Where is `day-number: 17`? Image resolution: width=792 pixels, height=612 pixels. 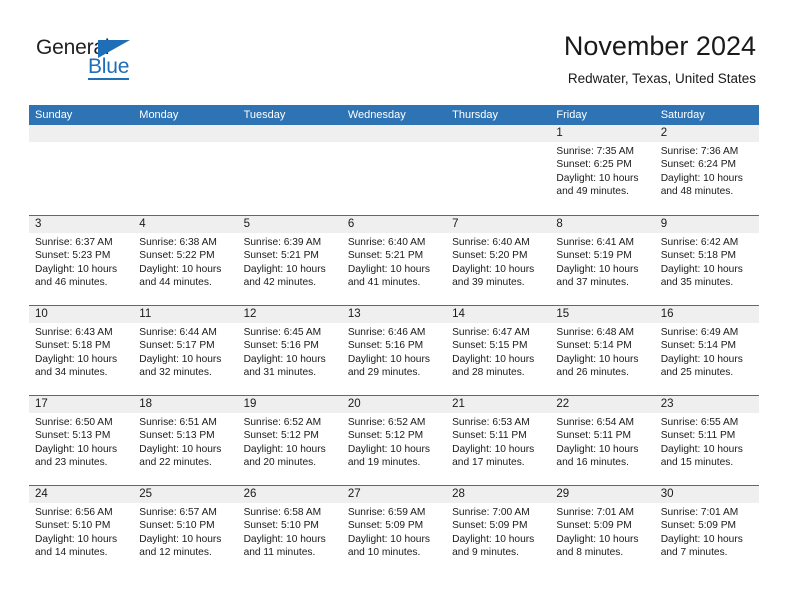
day-number: 17 is located at coordinates (81, 404).